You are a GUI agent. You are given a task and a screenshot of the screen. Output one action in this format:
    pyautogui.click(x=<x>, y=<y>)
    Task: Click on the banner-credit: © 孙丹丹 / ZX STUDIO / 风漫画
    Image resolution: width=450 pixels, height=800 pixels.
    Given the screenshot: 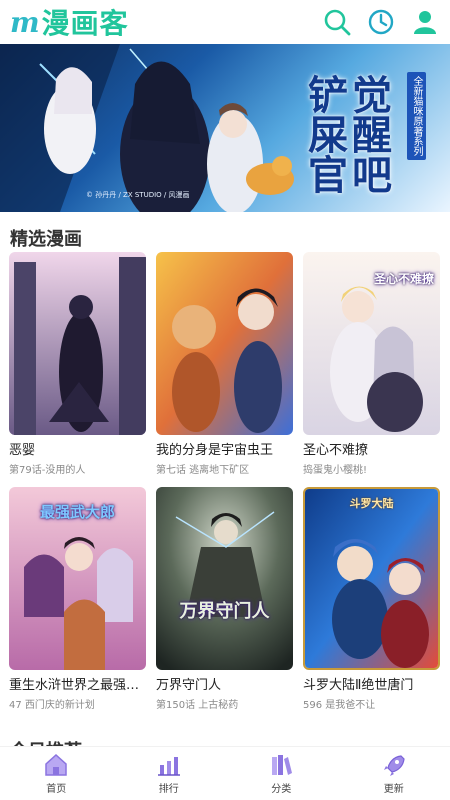 What is the action you would take?
    pyautogui.click(x=138, y=195)
    